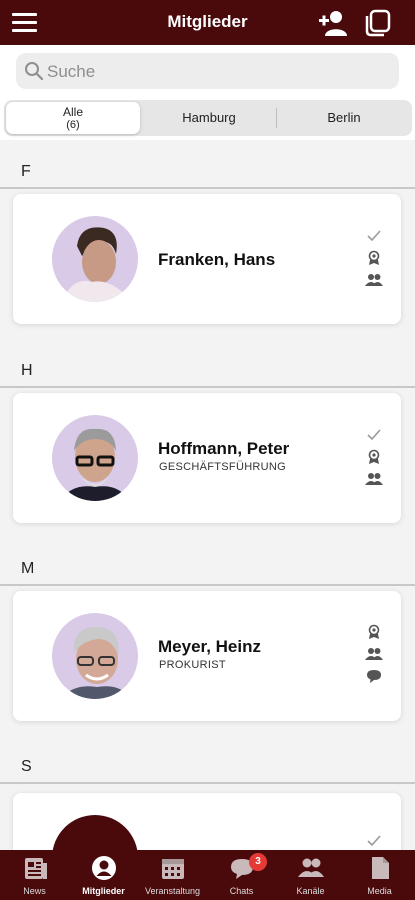 This screenshot has height=900, width=415. I want to click on member-icon, so click(104, 868).